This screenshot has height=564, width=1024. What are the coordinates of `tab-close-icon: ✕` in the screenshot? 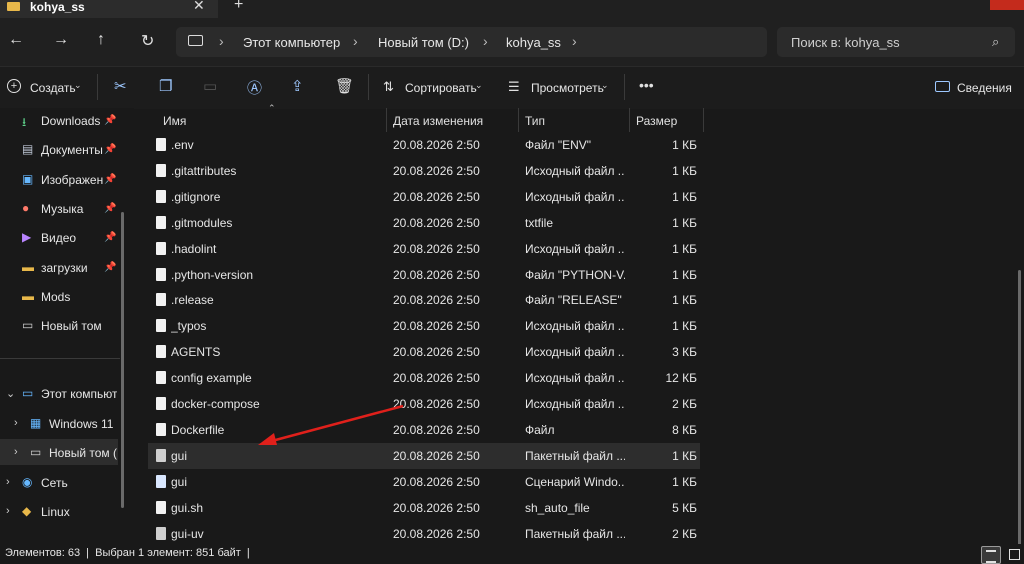 It's located at (199, 7).